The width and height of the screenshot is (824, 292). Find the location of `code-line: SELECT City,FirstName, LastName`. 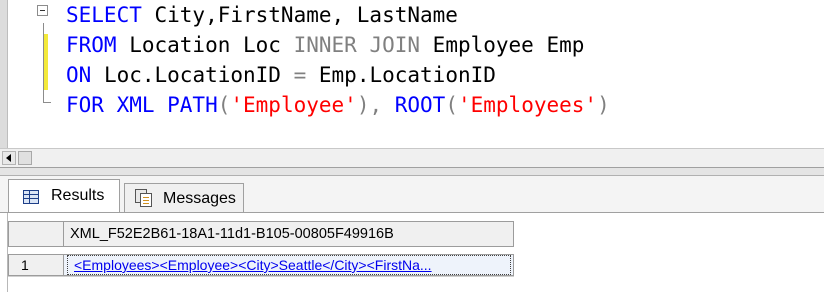

code-line: SELECT City,FirstName, LastName is located at coordinates (338, 15).